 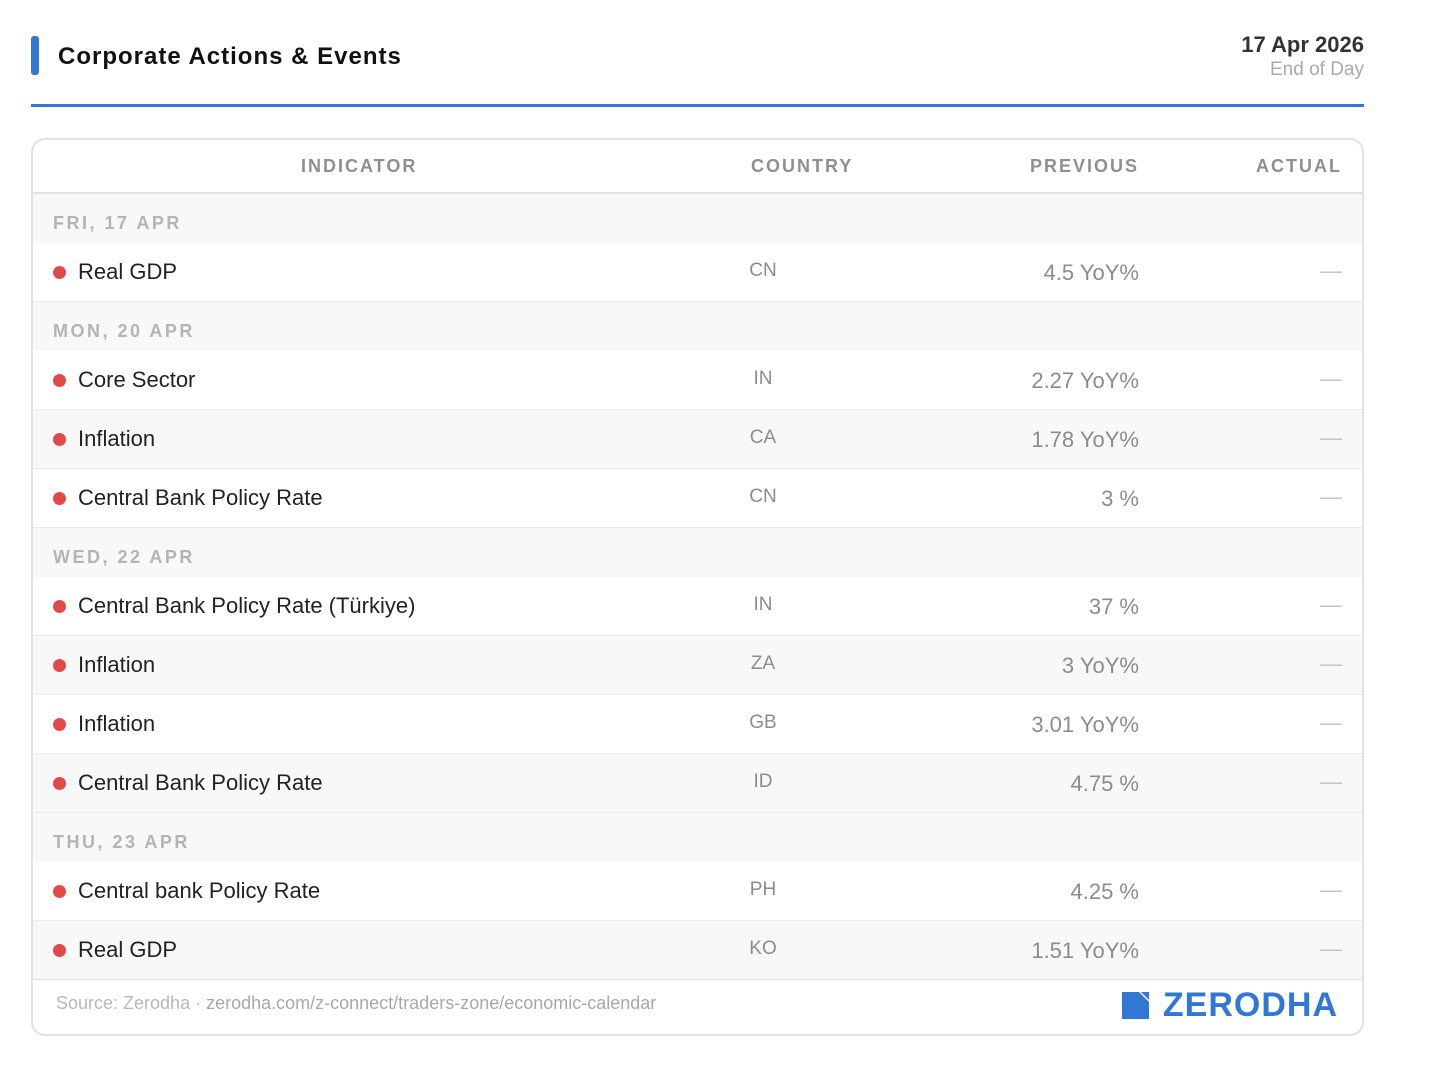 What do you see at coordinates (1113, 606) in the screenshot?
I see `previous-value: 37 %` at bounding box center [1113, 606].